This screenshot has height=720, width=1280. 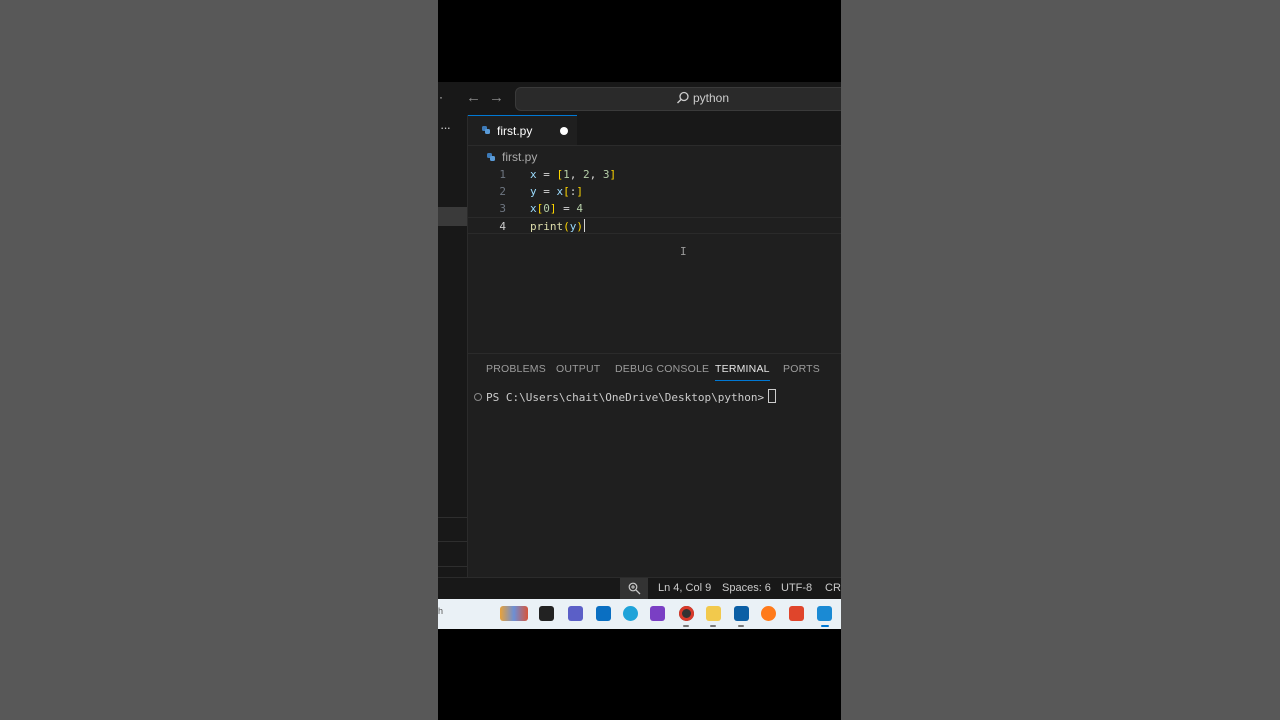 I want to click on activity-active-item, so click(x=452, y=216).